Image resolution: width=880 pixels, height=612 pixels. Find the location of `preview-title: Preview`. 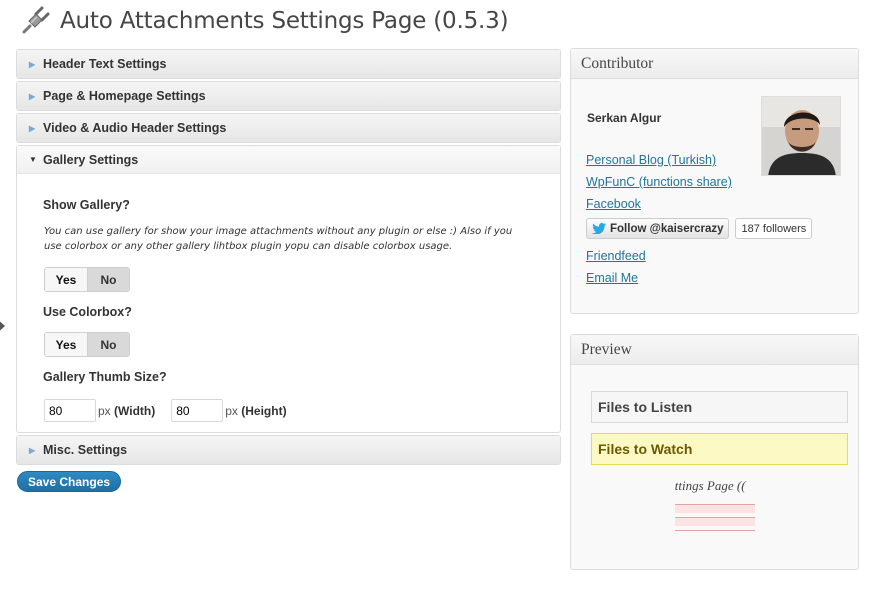

preview-title: Preview is located at coordinates (714, 350).